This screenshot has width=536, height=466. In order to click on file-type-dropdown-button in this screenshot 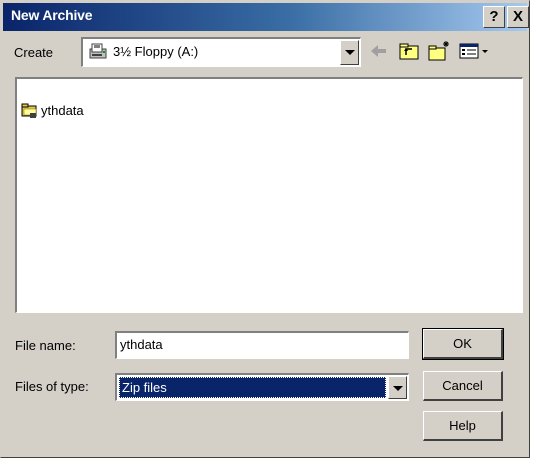, I will do `click(397, 387)`.